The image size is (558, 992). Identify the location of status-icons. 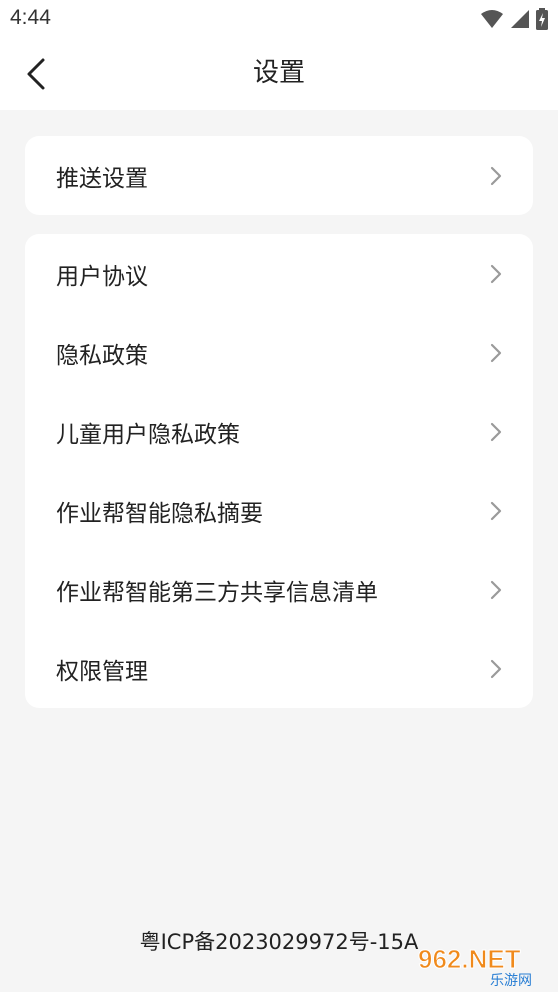
(514, 19).